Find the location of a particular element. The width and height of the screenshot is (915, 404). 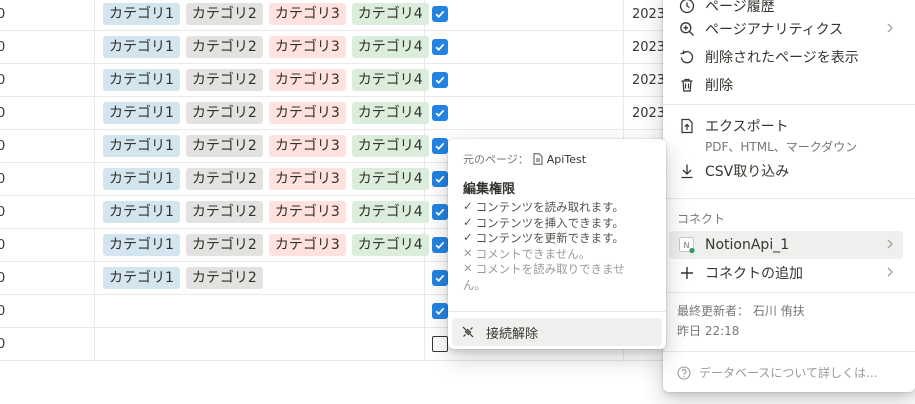

source-page-name: ApiTest is located at coordinates (566, 159).